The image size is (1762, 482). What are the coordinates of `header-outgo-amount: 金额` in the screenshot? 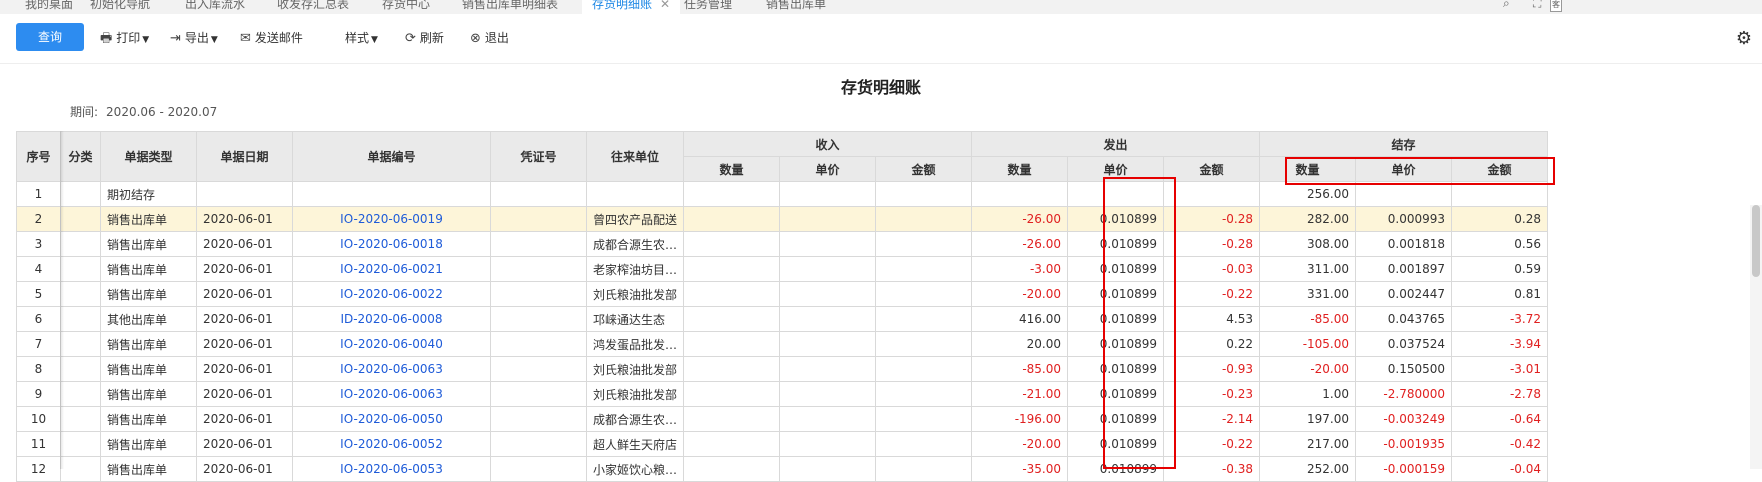 It's located at (1212, 169).